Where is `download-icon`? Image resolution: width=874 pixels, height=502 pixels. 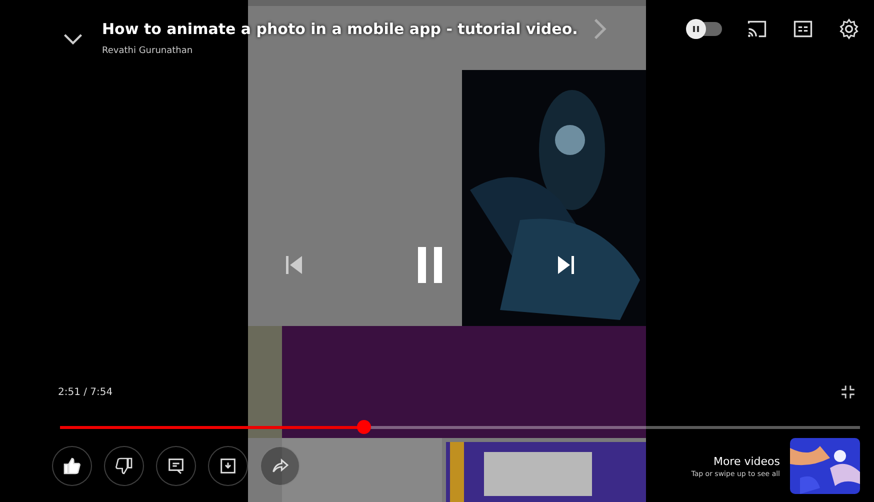
download-icon is located at coordinates (228, 466).